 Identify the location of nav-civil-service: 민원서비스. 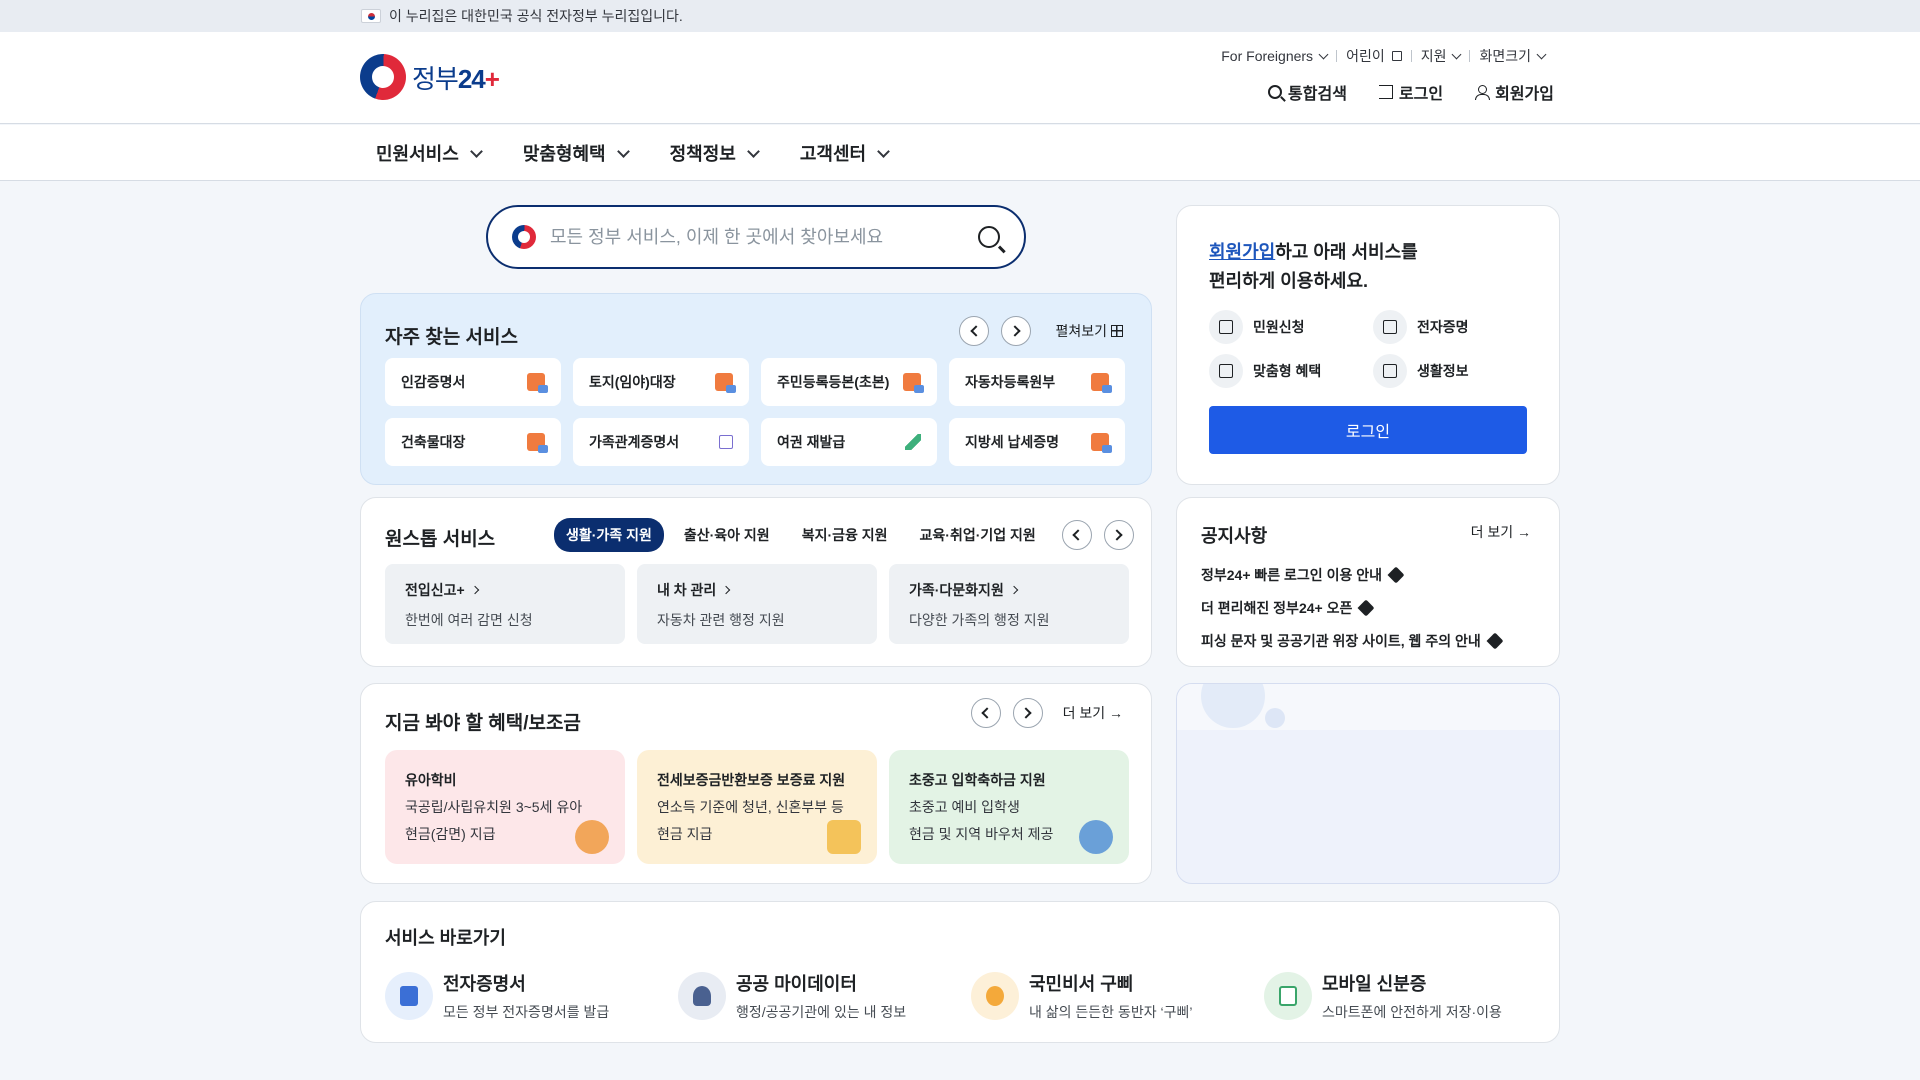
(429, 153).